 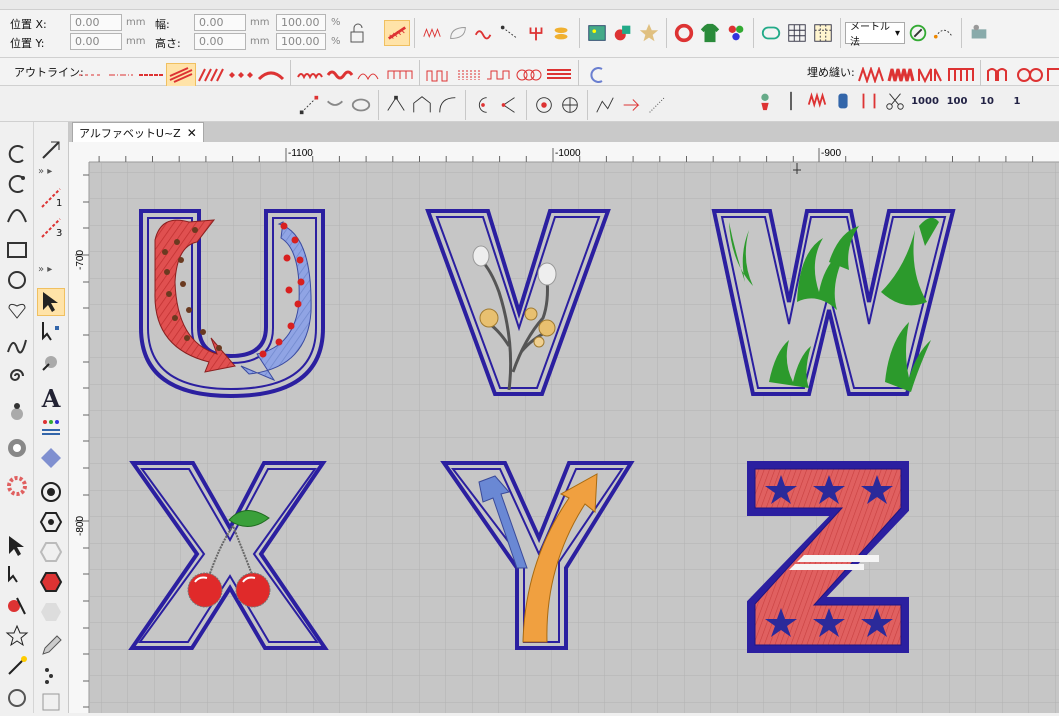 What do you see at coordinates (241, 75) in the screenshot?
I see `outline-diamond-icon` at bounding box center [241, 75].